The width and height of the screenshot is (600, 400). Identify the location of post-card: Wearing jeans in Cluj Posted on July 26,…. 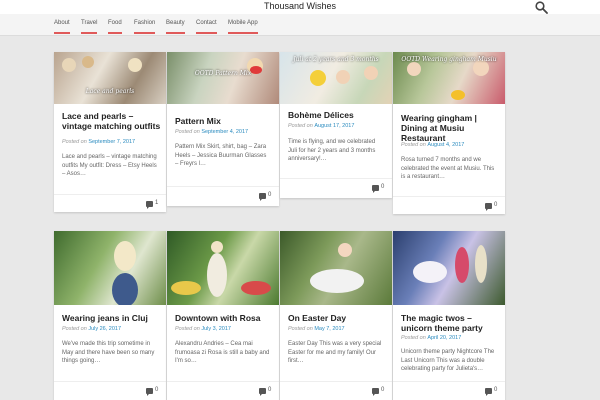
(110, 315).